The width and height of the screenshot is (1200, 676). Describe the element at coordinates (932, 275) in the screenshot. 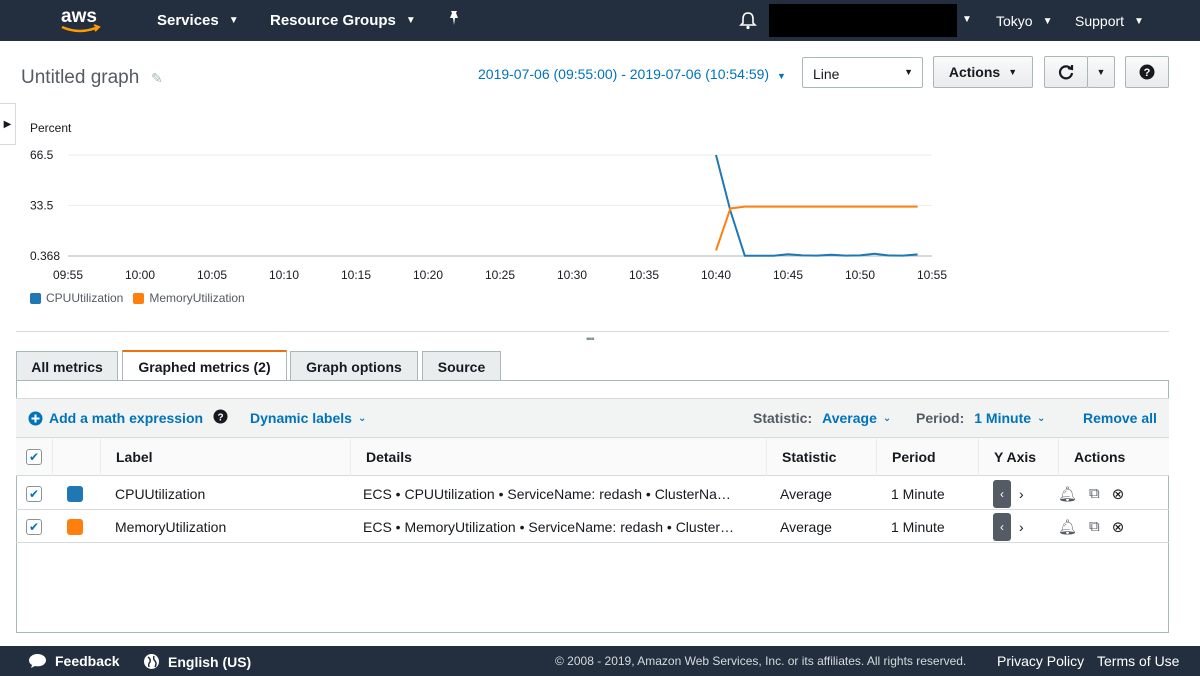

I see `x-tick-label: 10:55` at that location.